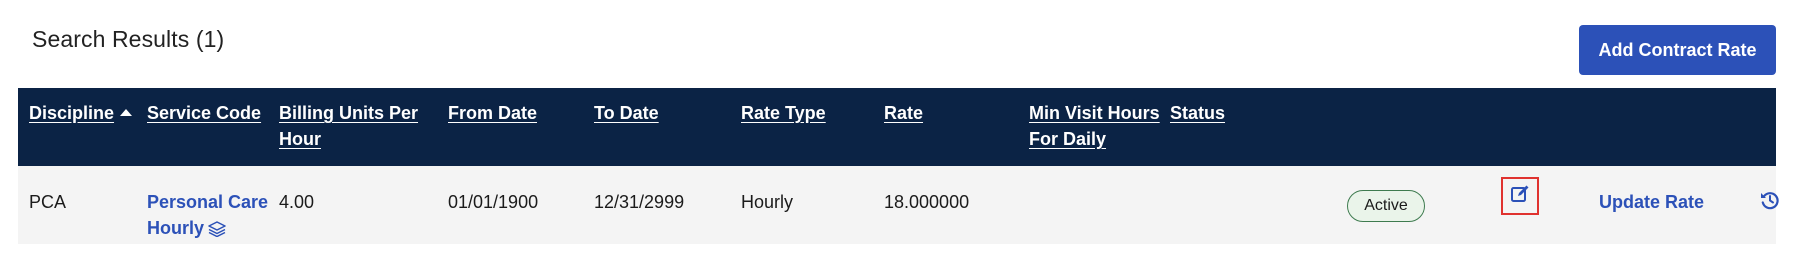 This screenshot has width=1802, height=254. I want to click on service-code-line1: Personal Care, so click(208, 202).